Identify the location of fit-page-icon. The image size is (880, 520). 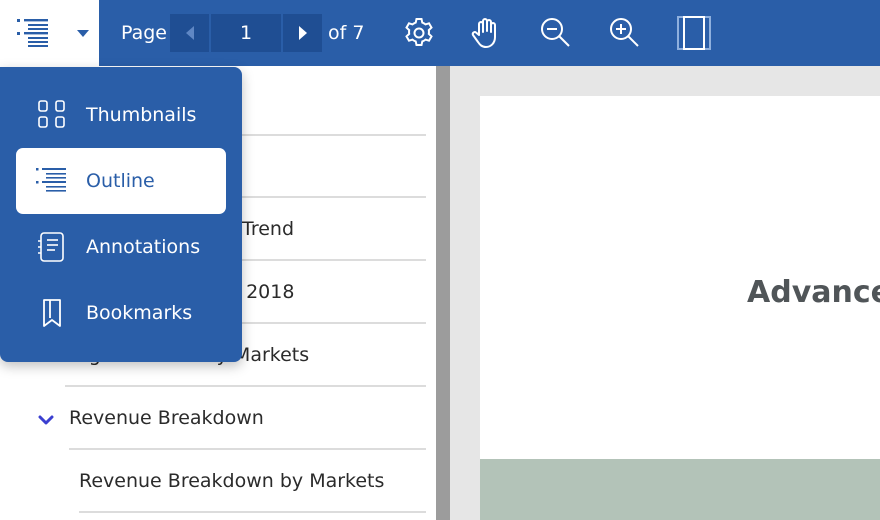
(694, 33).